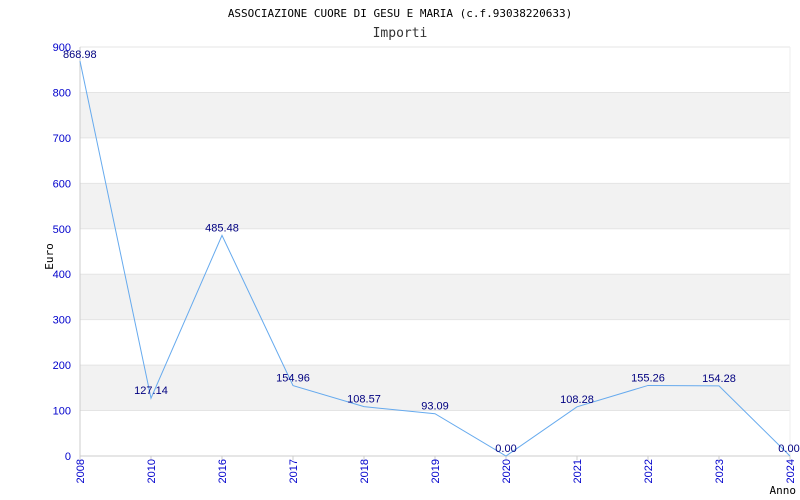 The image size is (800, 500). What do you see at coordinates (81, 471) in the screenshot?
I see `x-tick-label: 2008` at bounding box center [81, 471].